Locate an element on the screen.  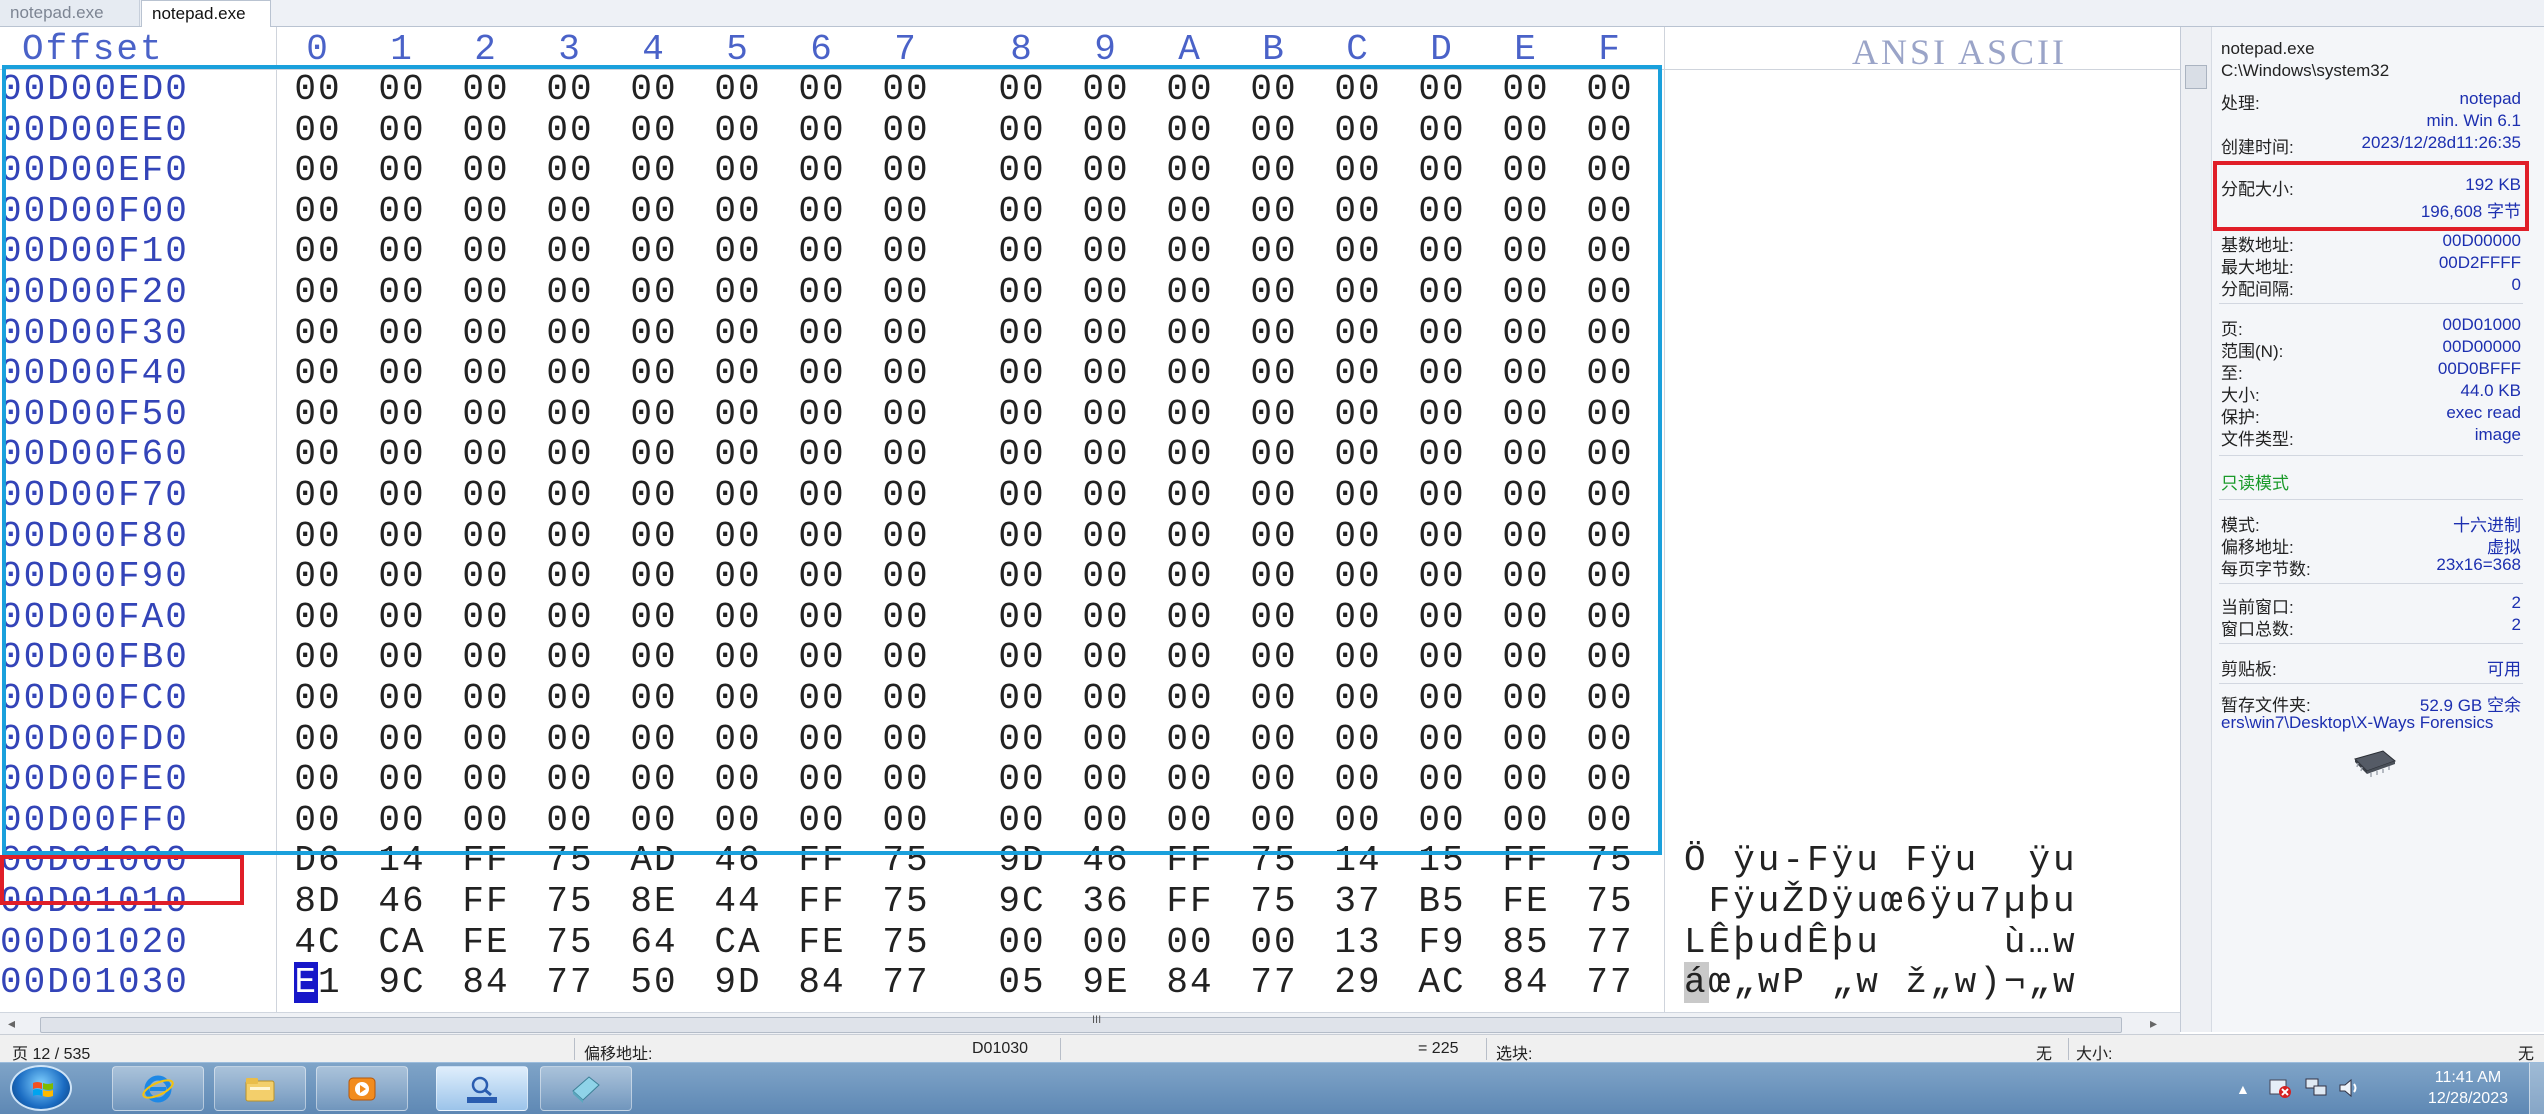
hex-byte: 9C is located at coordinates (402, 982).